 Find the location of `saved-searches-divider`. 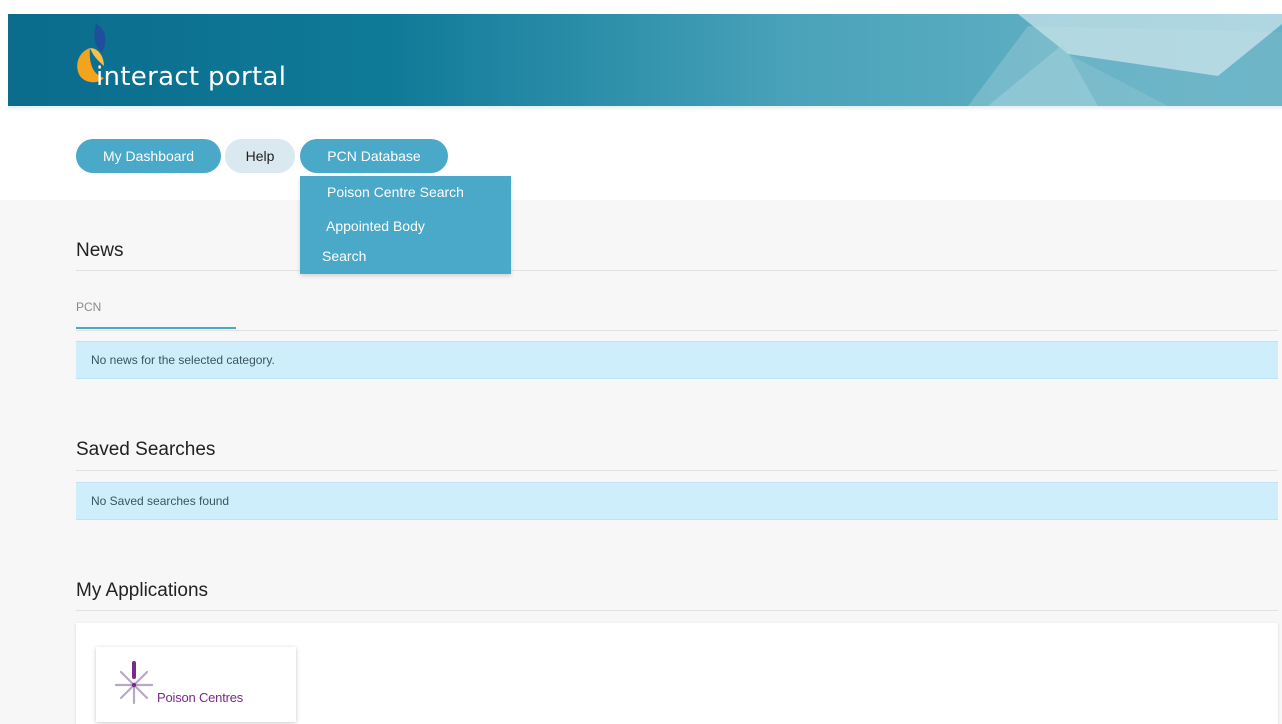

saved-searches-divider is located at coordinates (677, 470).